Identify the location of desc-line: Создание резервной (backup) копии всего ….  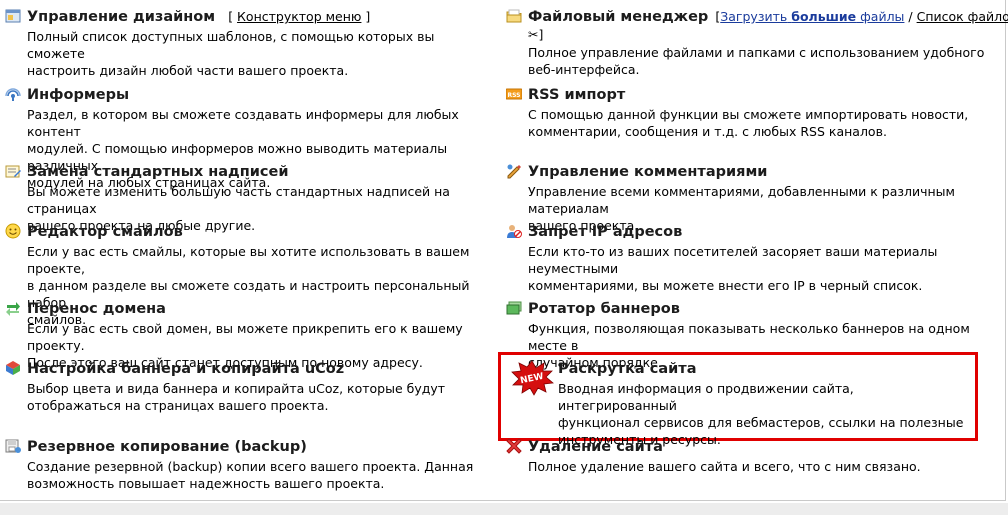
(250, 466).